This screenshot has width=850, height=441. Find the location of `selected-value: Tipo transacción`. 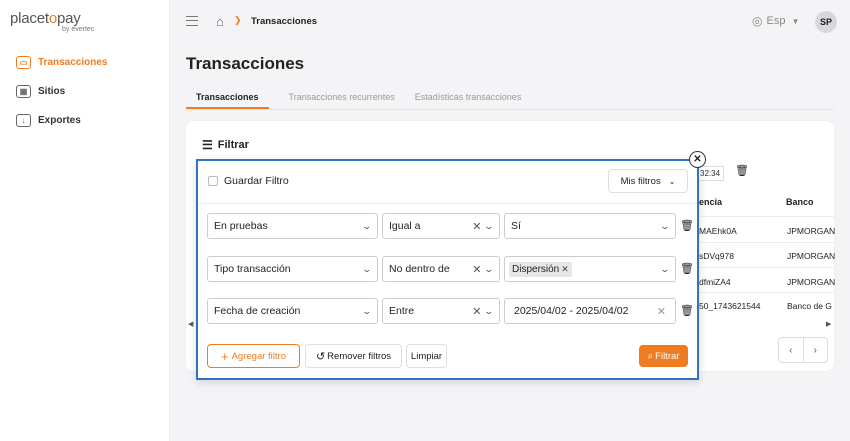

selected-value: Tipo transacción is located at coordinates (252, 269).